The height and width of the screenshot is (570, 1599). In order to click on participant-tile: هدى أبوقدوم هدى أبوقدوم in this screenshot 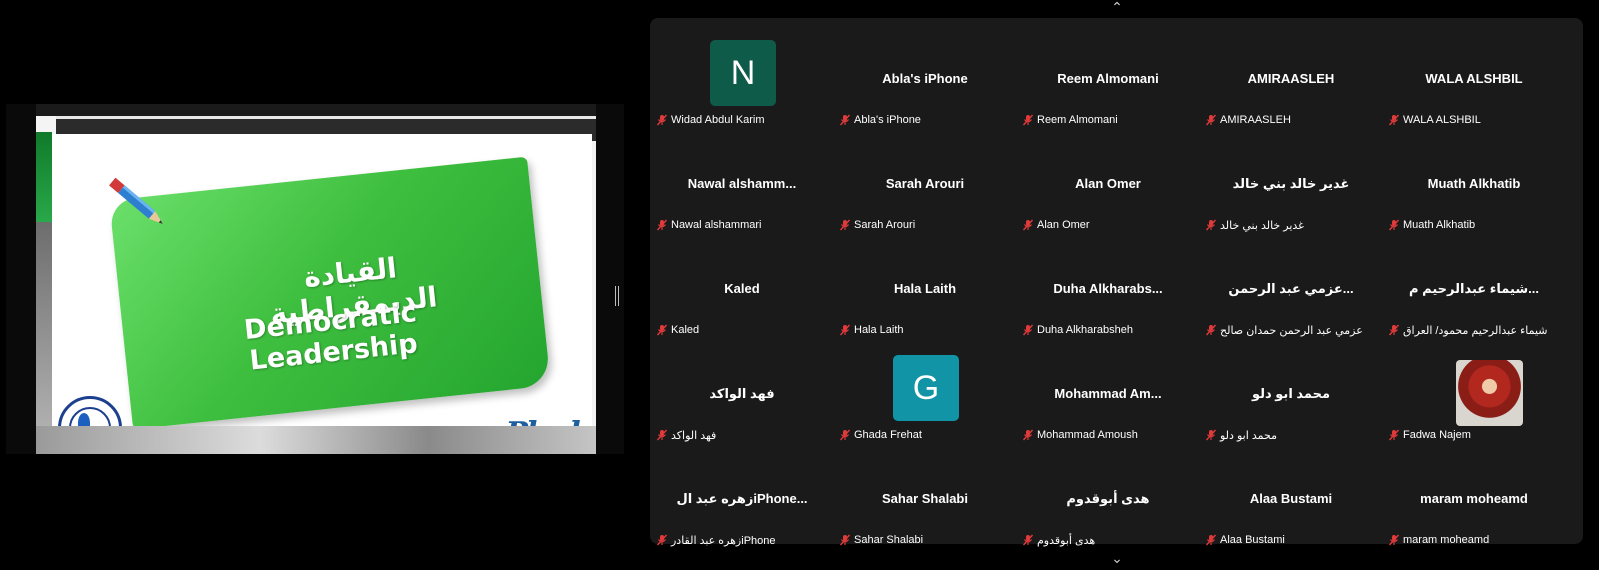, I will do `click(1108, 510)`.